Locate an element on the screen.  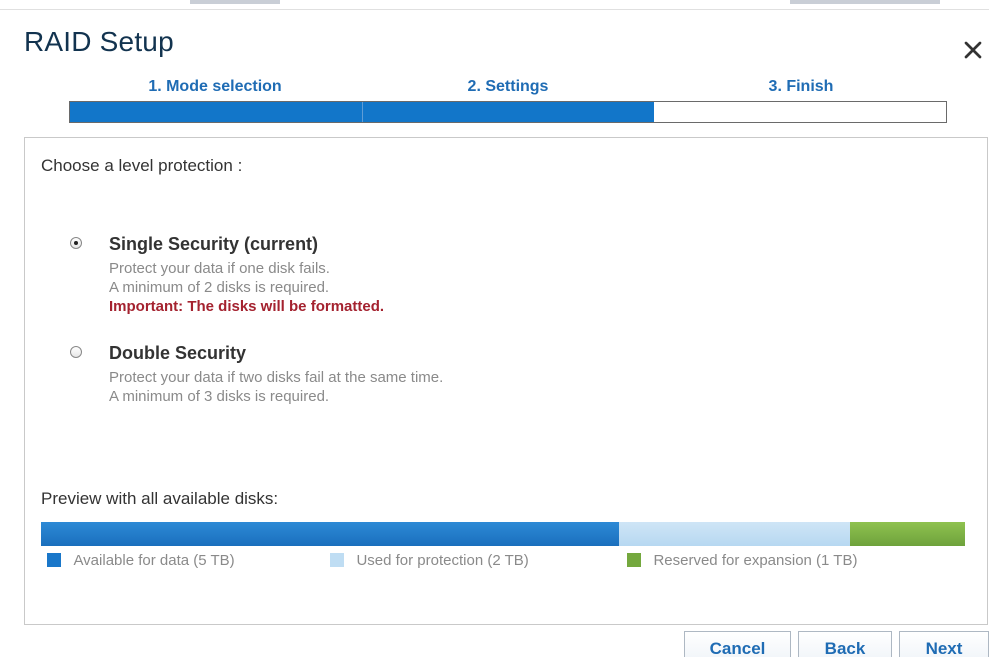
double-security-minimum: A minimum of 3 disks is required. is located at coordinates (219, 396).